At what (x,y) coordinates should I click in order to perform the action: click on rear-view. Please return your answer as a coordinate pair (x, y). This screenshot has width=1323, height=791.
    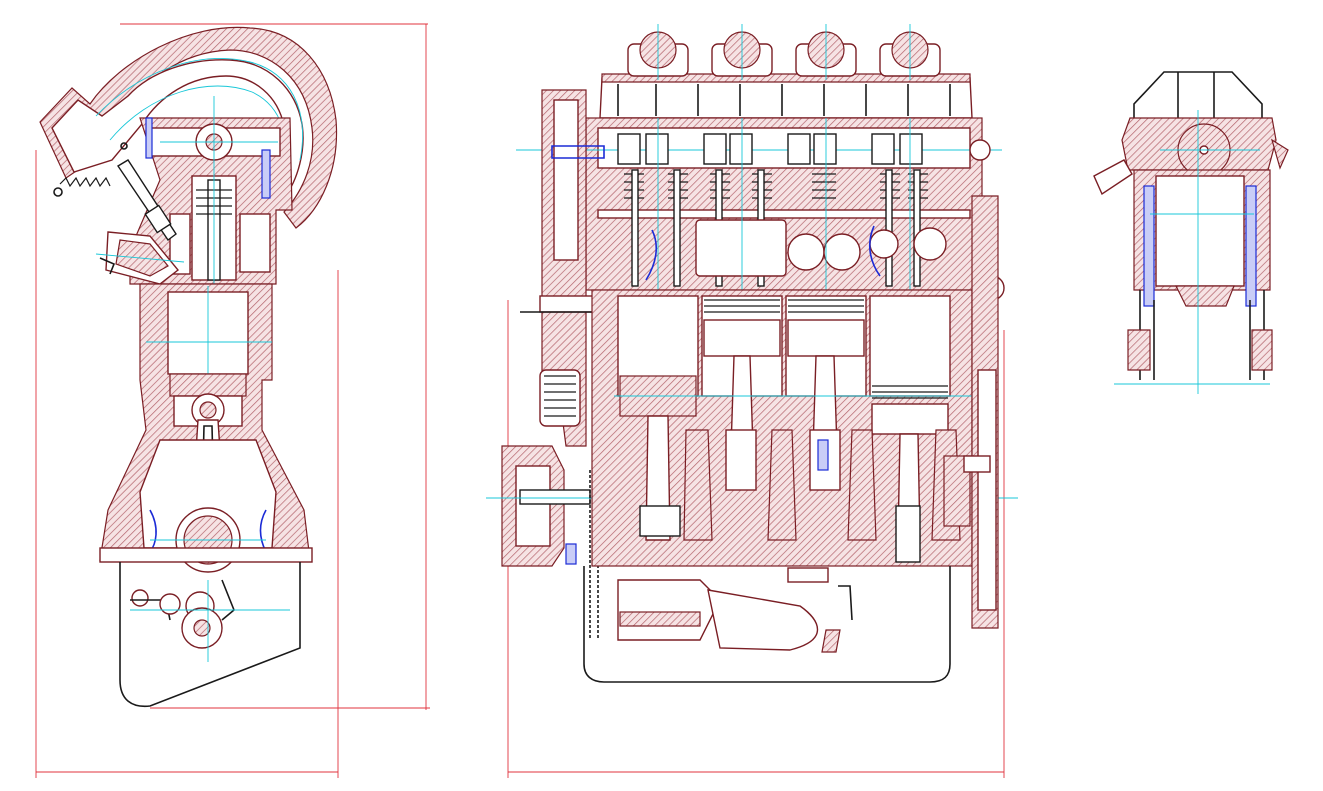
    Looking at the image, I should click on (1191, 232).